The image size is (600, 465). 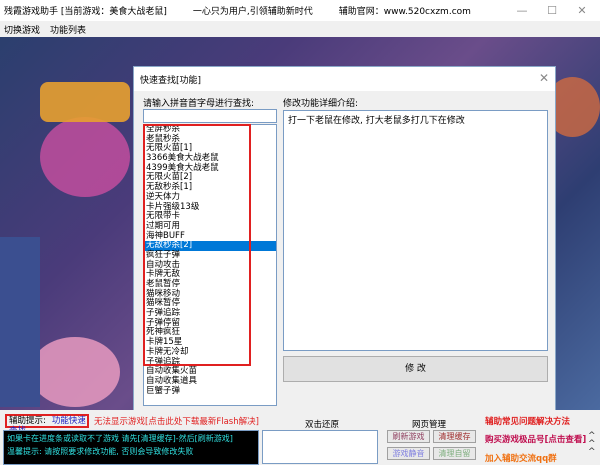 What do you see at coordinates (210, 116) in the screenshot?
I see `search-input` at bounding box center [210, 116].